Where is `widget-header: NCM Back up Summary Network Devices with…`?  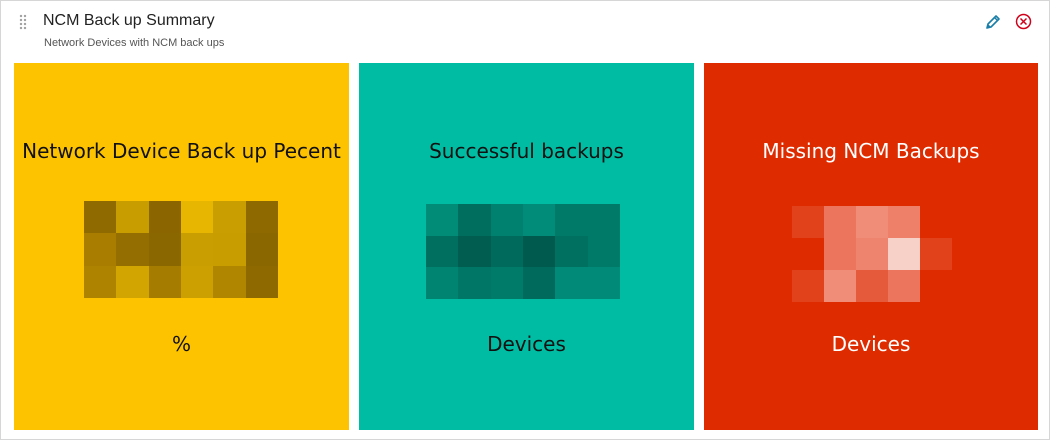 widget-header: NCM Back up Summary Network Devices with… is located at coordinates (525, 31).